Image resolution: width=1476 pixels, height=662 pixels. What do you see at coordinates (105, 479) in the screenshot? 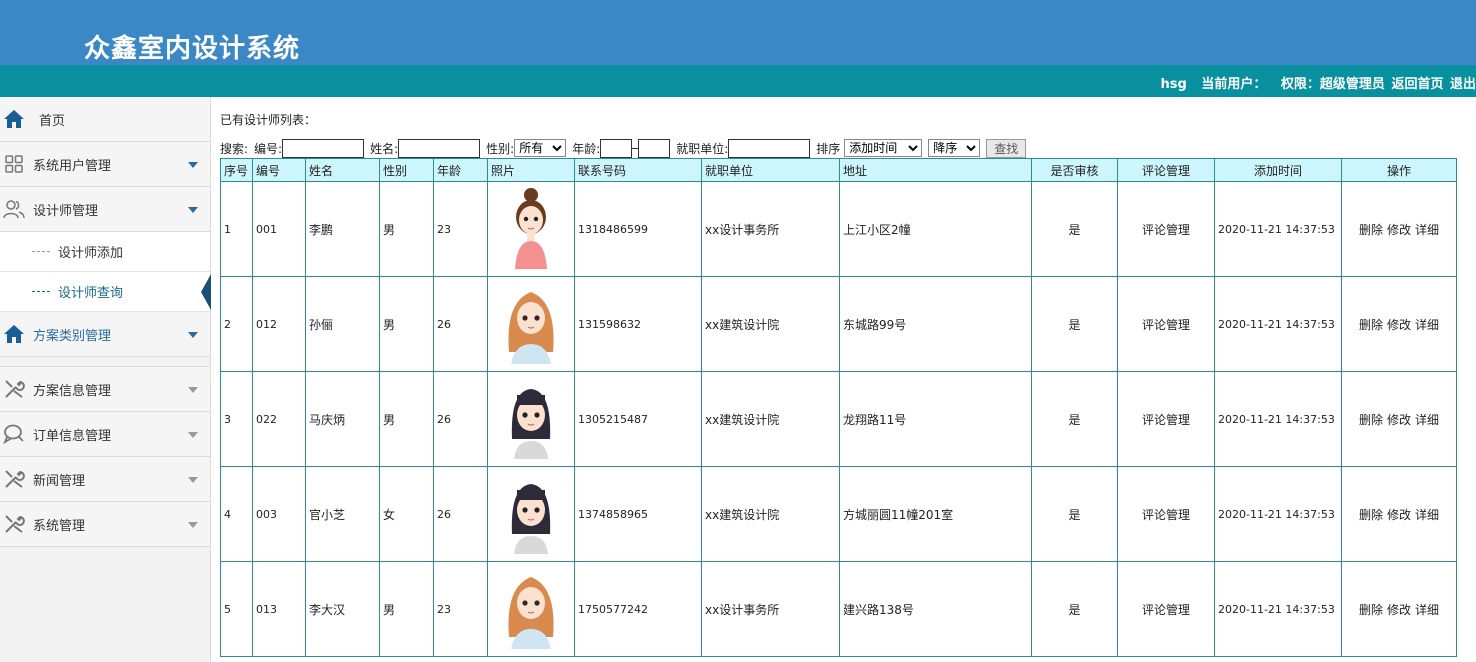
I see `sidebar-item-news: 新闻管理` at bounding box center [105, 479].